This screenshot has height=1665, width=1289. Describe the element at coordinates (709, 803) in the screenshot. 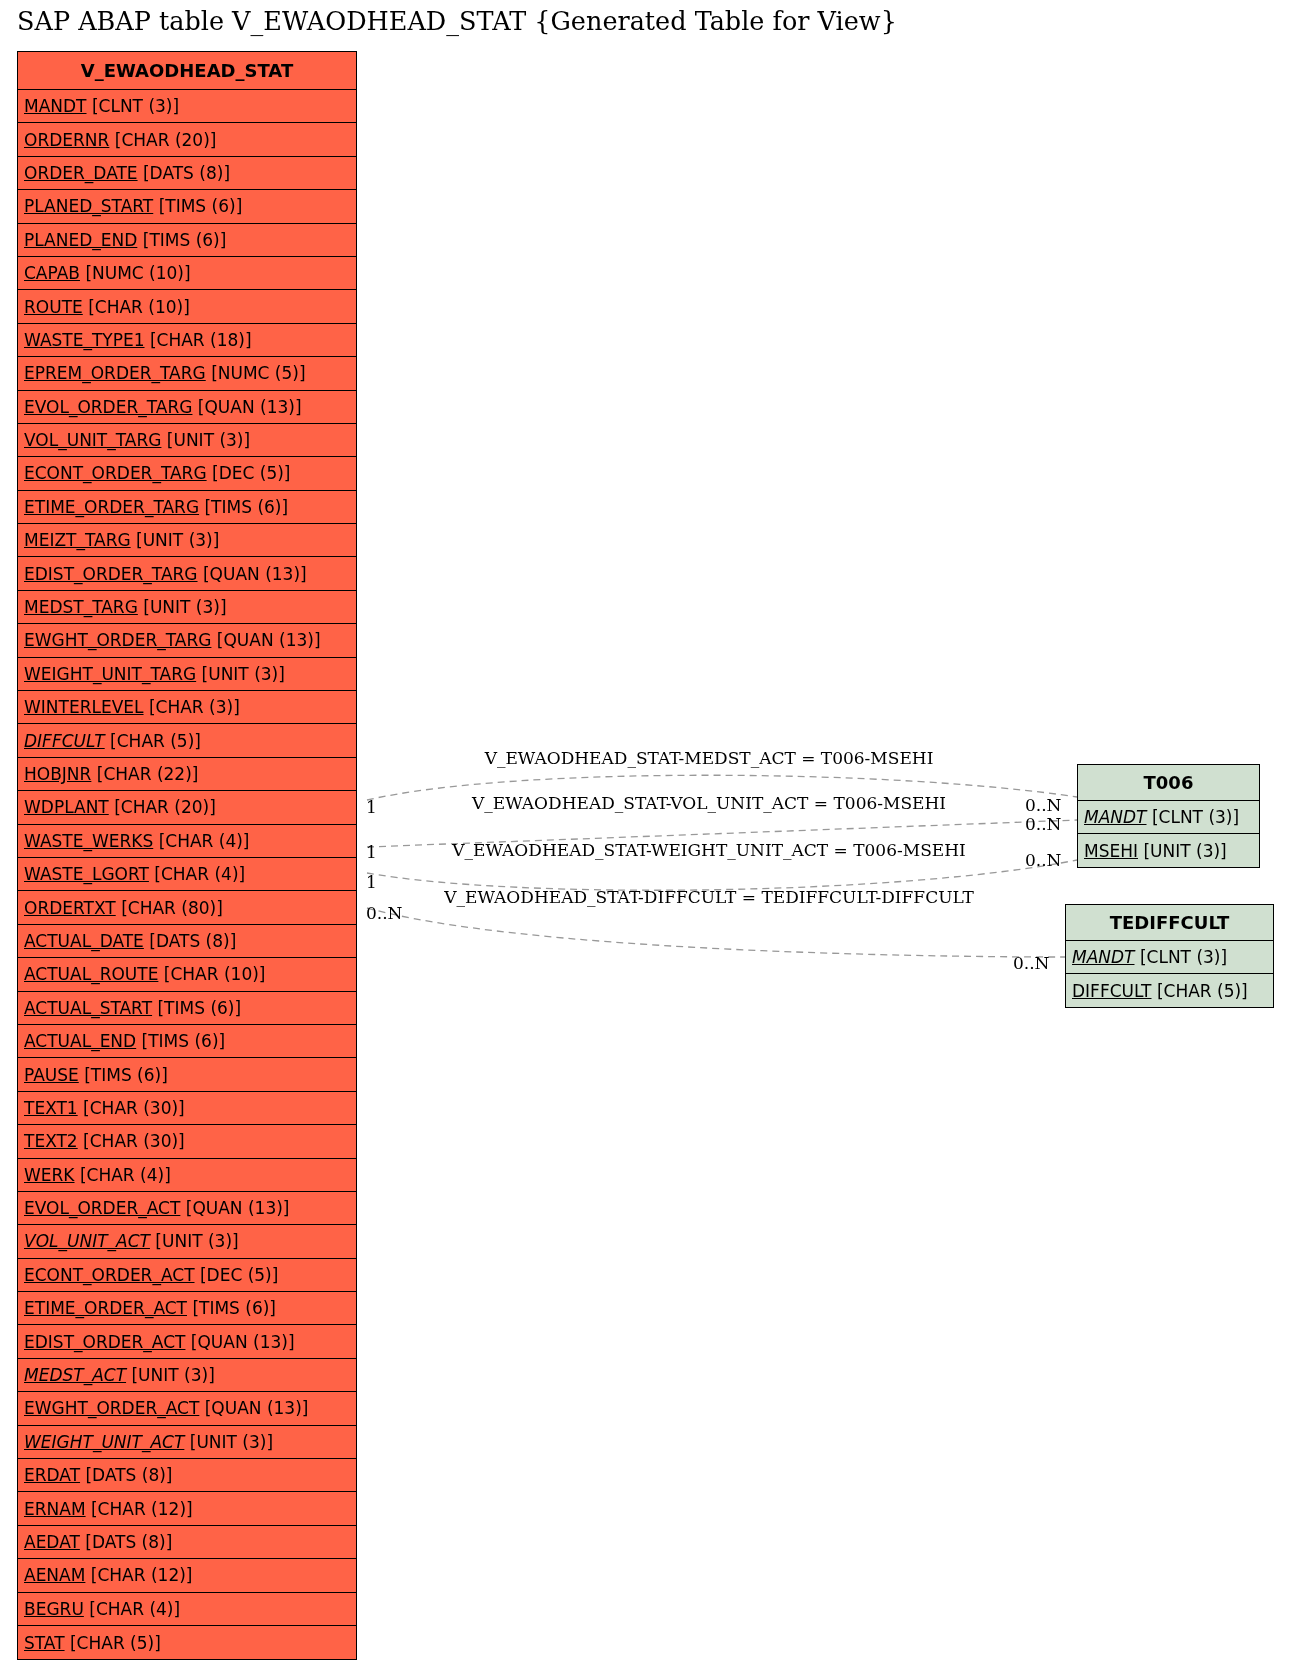

I see `relation-label: V_EWAODHEAD_STAT-VOL_UNIT_ACT = T006-MSEHI` at that location.